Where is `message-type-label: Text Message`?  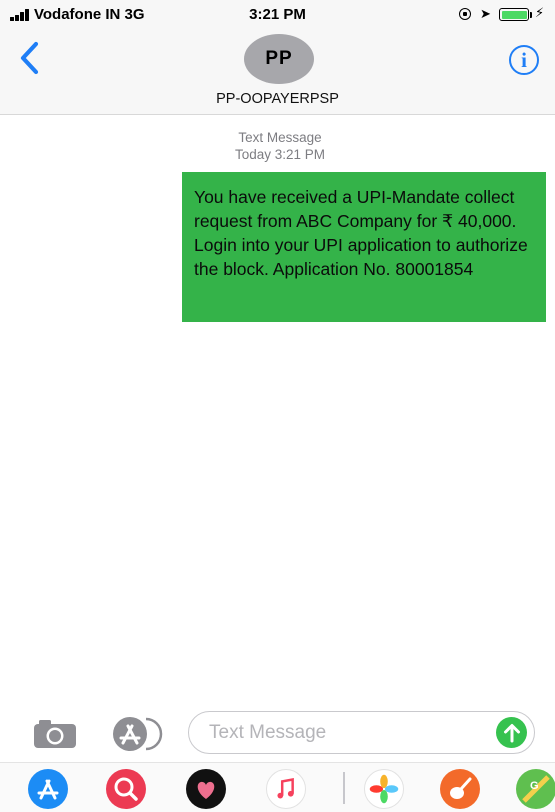 message-type-label: Text Message is located at coordinates (280, 137).